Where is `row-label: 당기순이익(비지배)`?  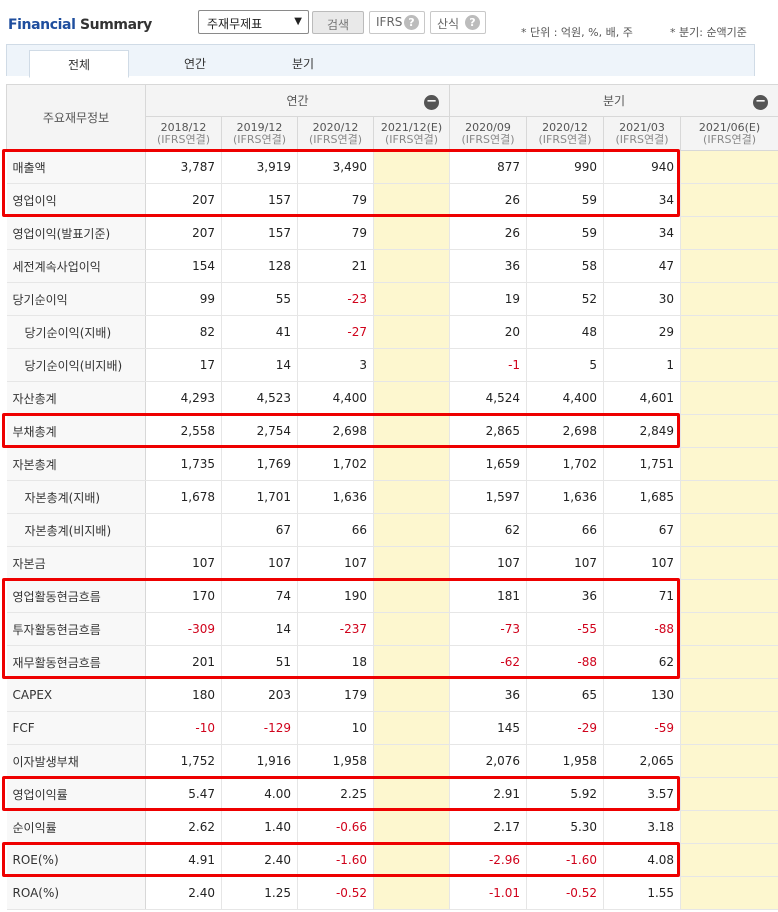
row-label: 당기순이익(비지배) is located at coordinates (76, 365).